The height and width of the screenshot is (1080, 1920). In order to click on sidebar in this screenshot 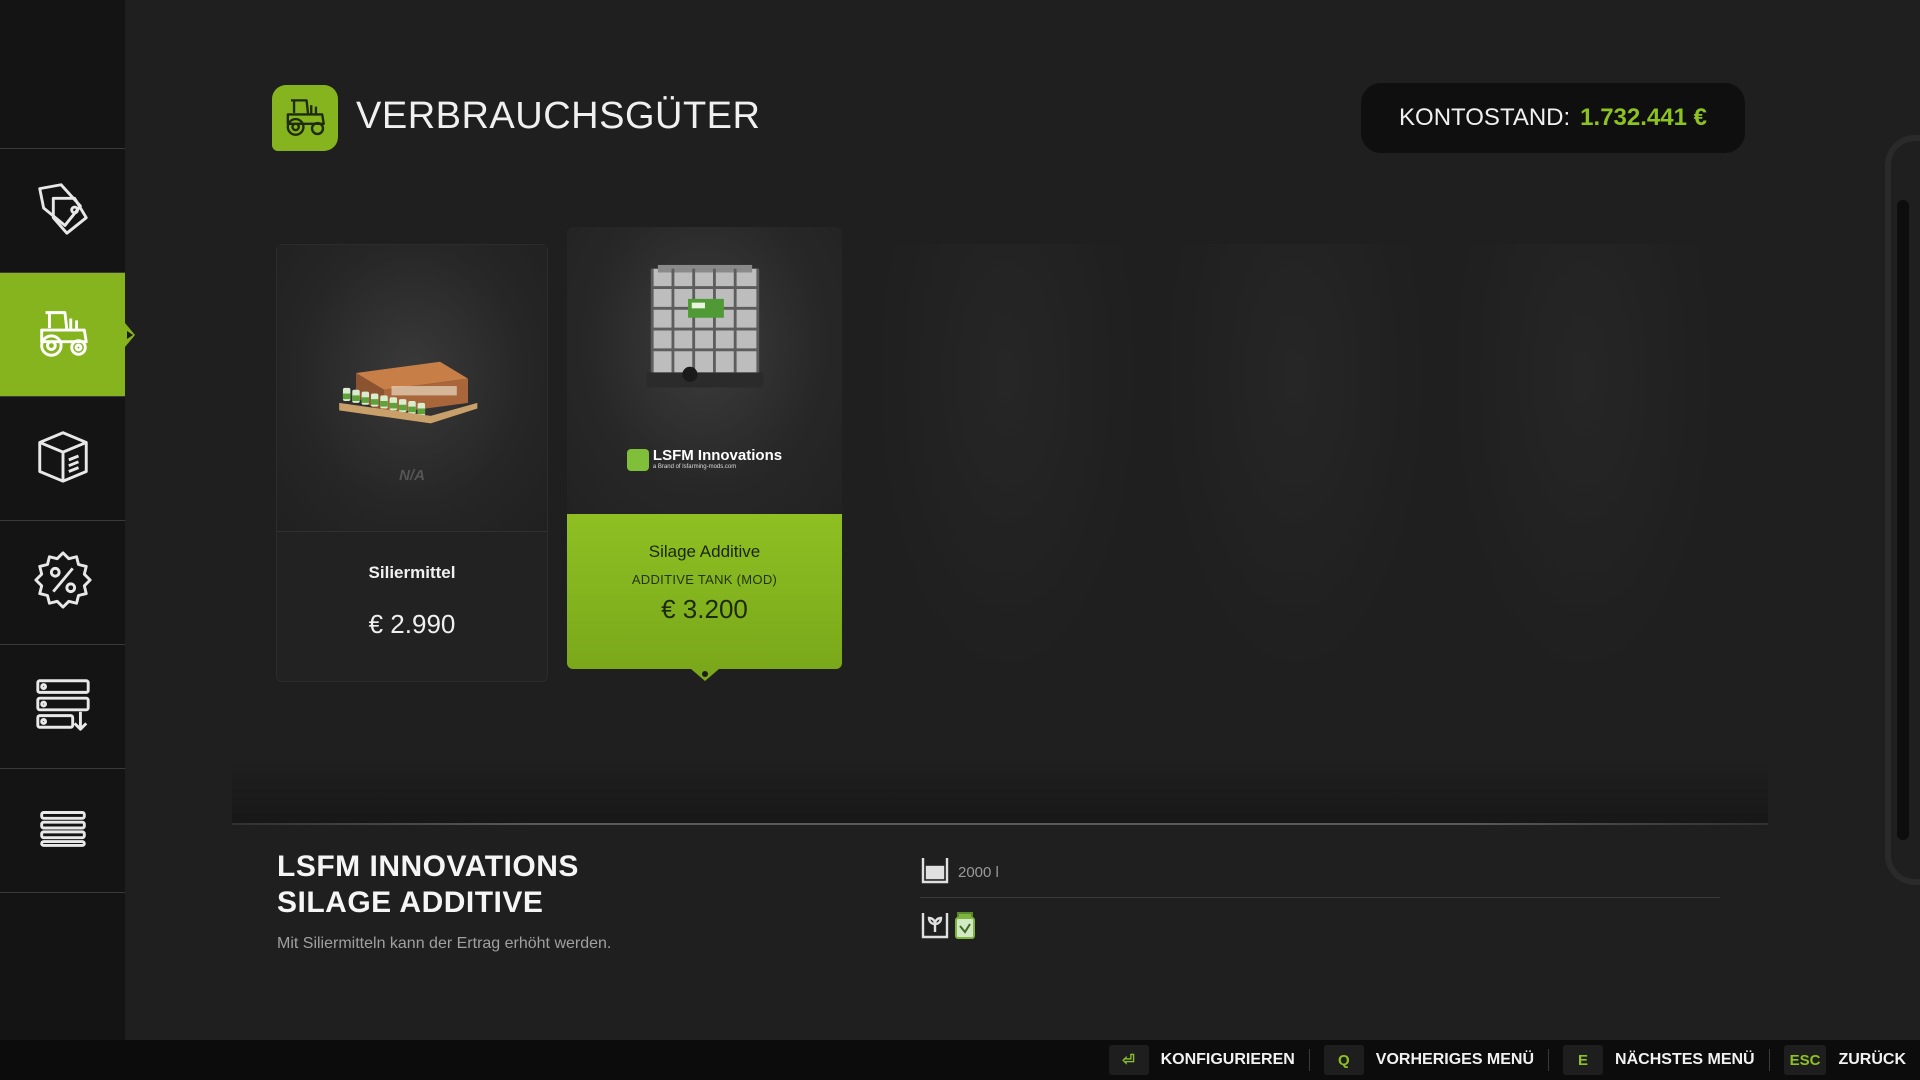, I will do `click(67, 520)`.